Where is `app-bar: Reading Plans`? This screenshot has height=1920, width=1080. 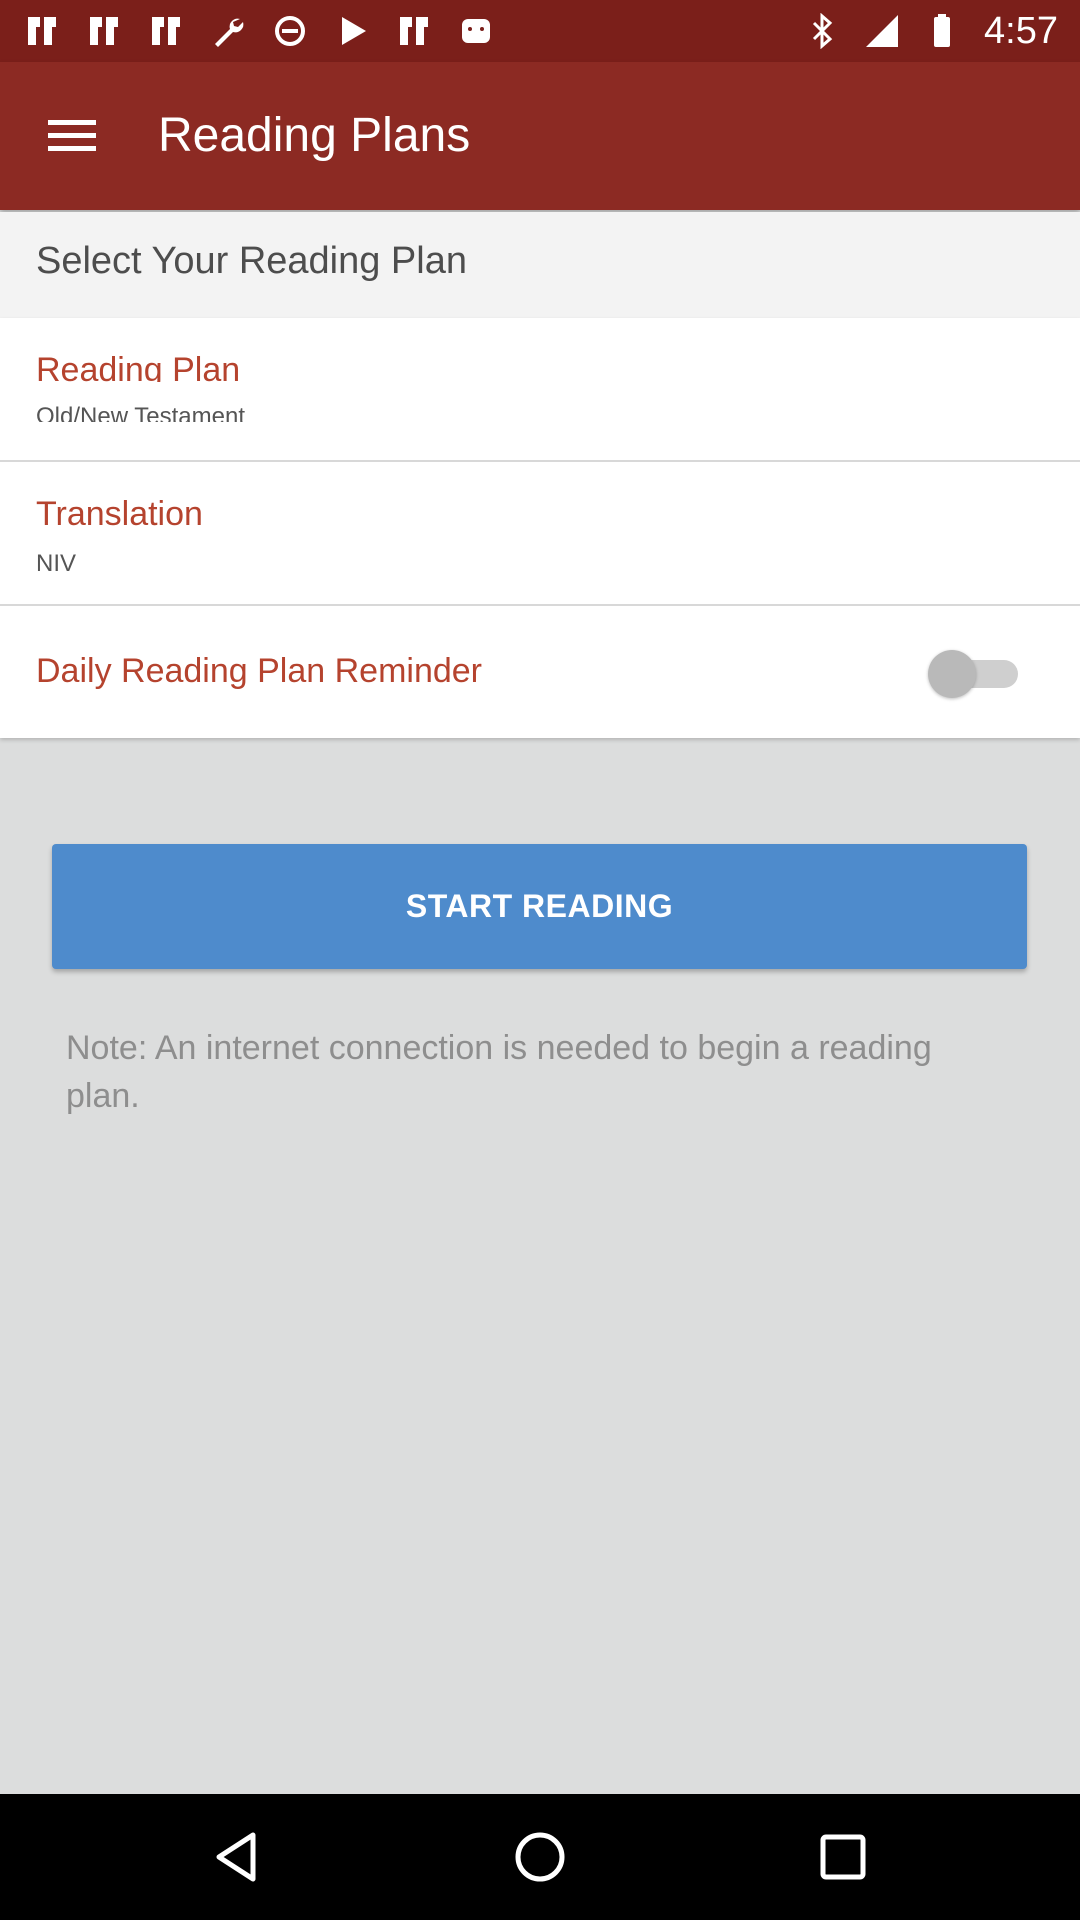
app-bar: Reading Plans is located at coordinates (540, 136).